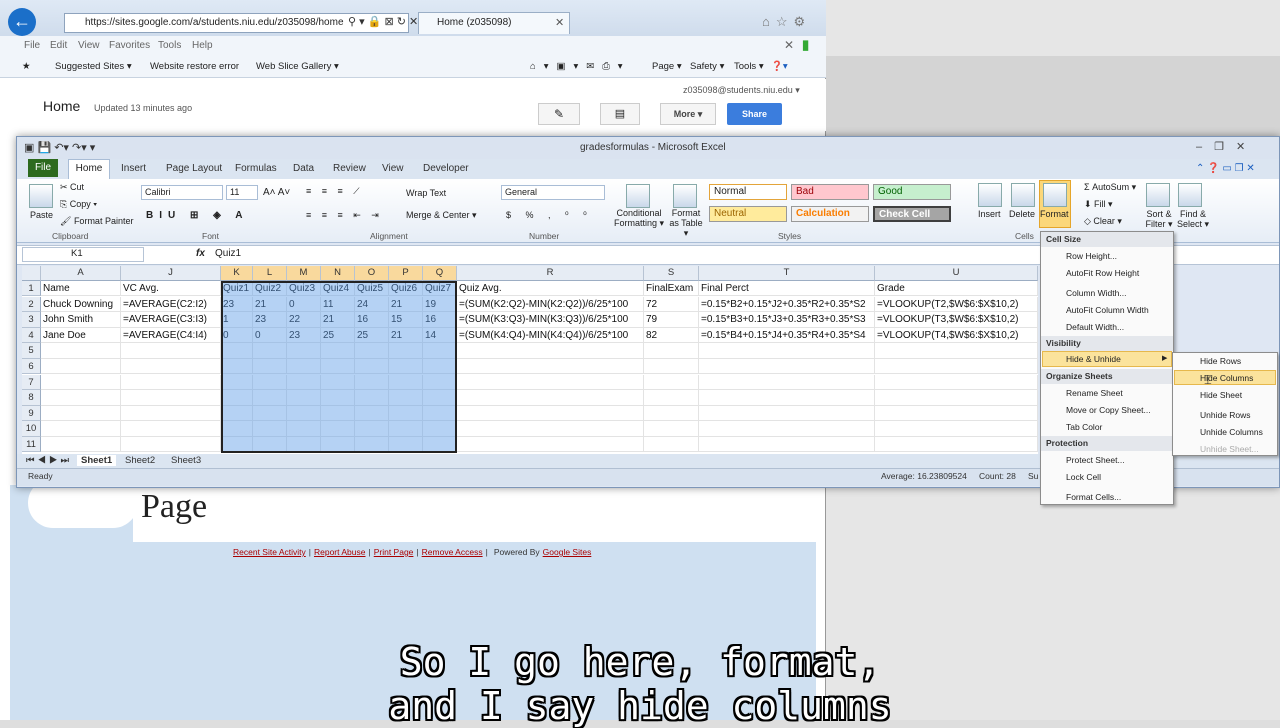  I want to click on tab-review: Review, so click(349, 168).